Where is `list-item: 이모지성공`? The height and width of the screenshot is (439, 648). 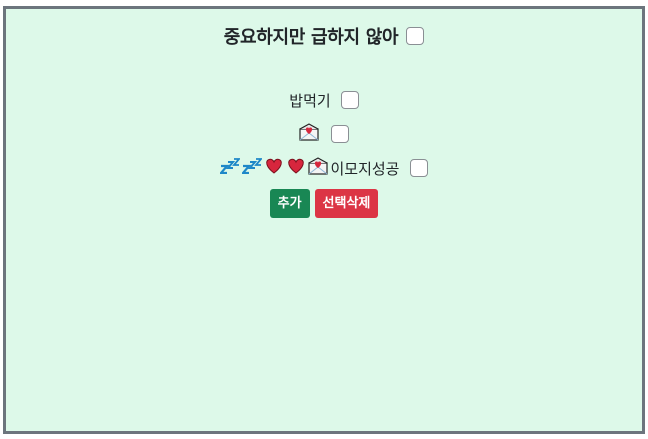 list-item: 이모지성공 is located at coordinates (324, 168).